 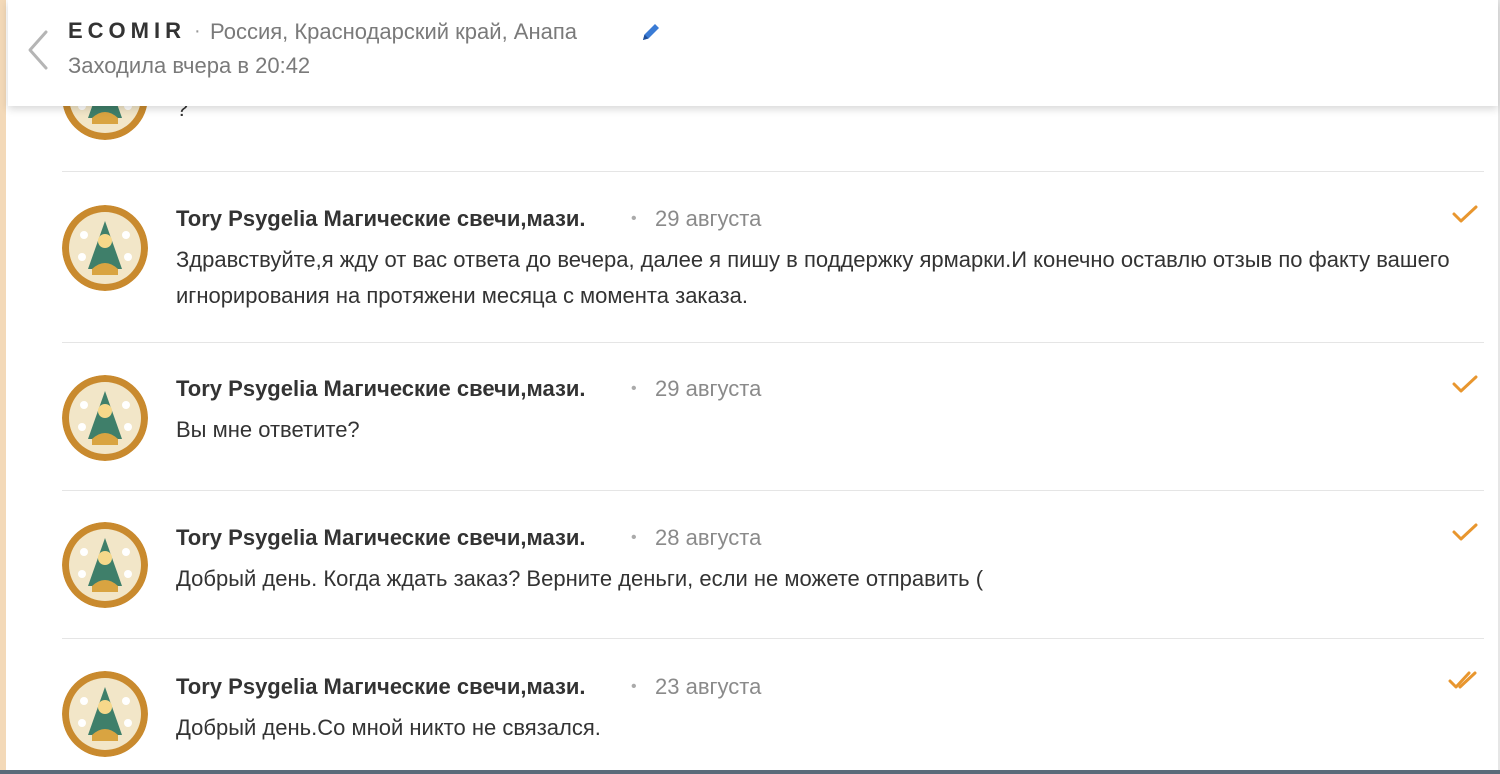 I want to click on message-date: 23 августа, so click(x=708, y=686).